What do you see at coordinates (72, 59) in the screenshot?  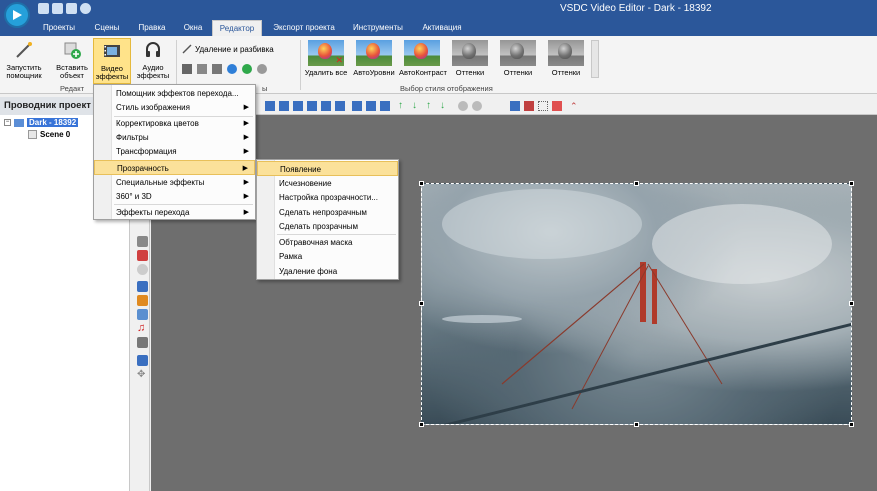 I see `insert-object-button: Вставить объект` at bounding box center [72, 59].